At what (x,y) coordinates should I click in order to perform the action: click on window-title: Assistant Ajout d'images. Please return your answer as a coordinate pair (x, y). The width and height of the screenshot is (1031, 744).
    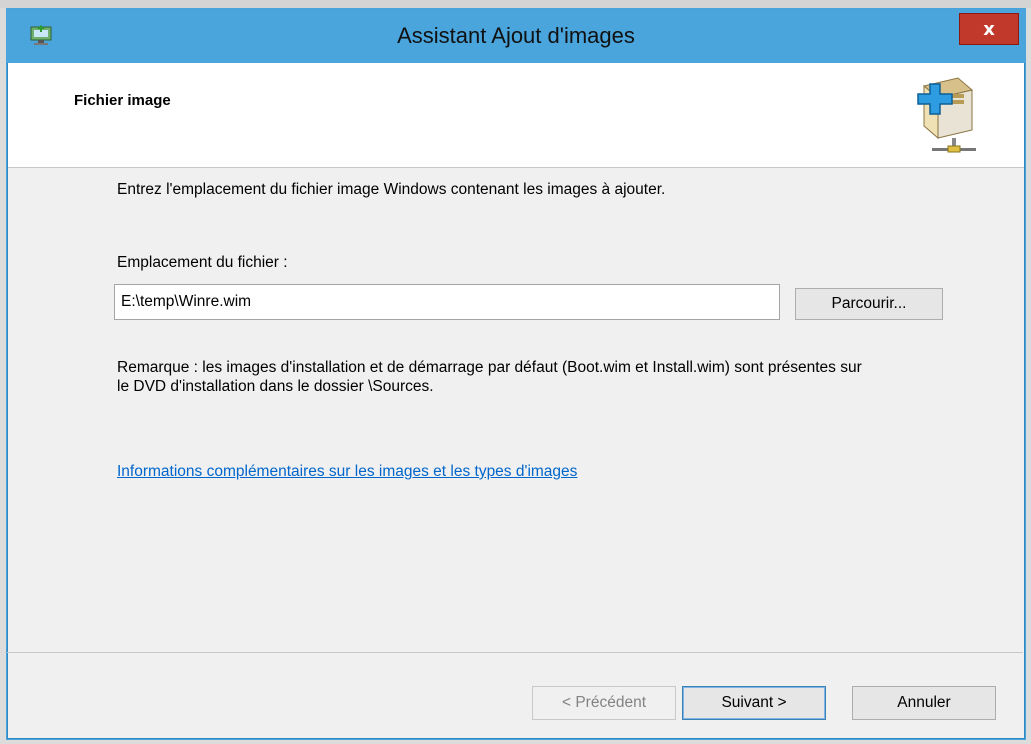
    Looking at the image, I should click on (516, 35).